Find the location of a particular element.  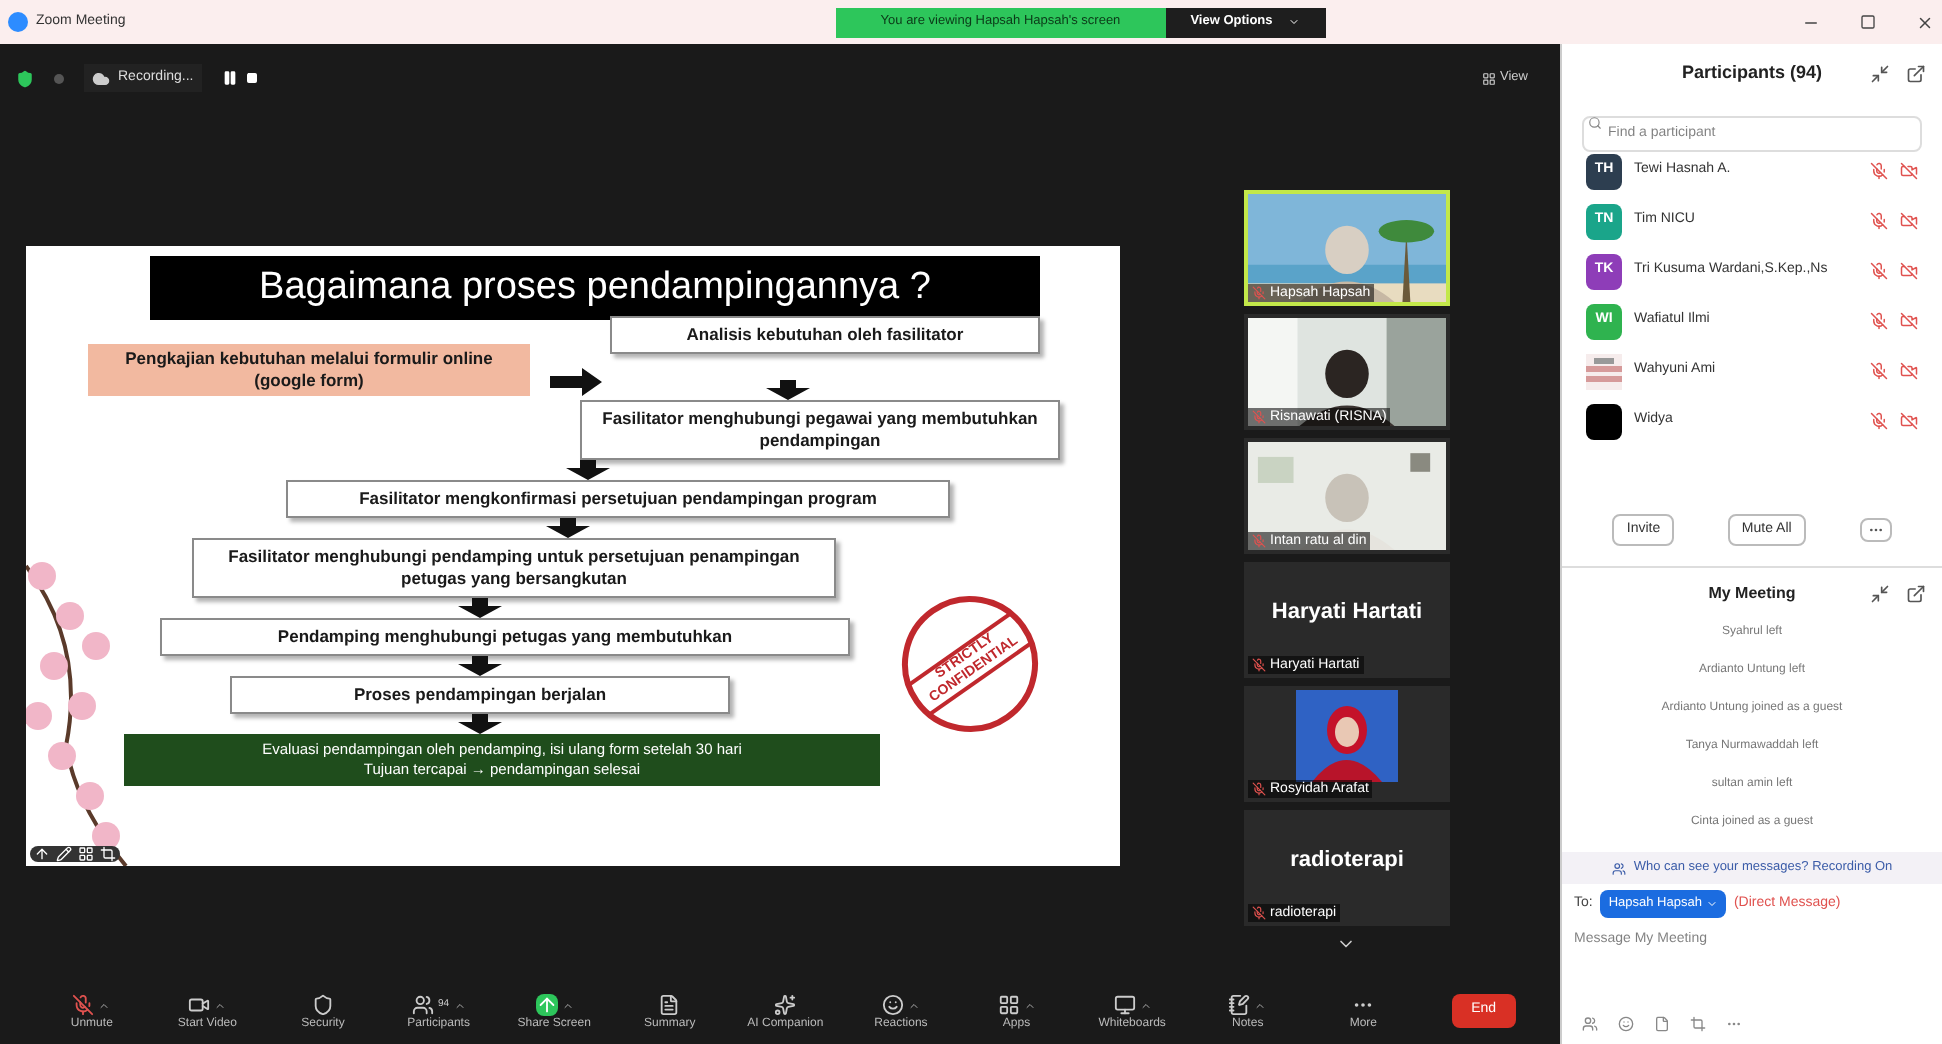

search-icon is located at coordinates (1595, 123).